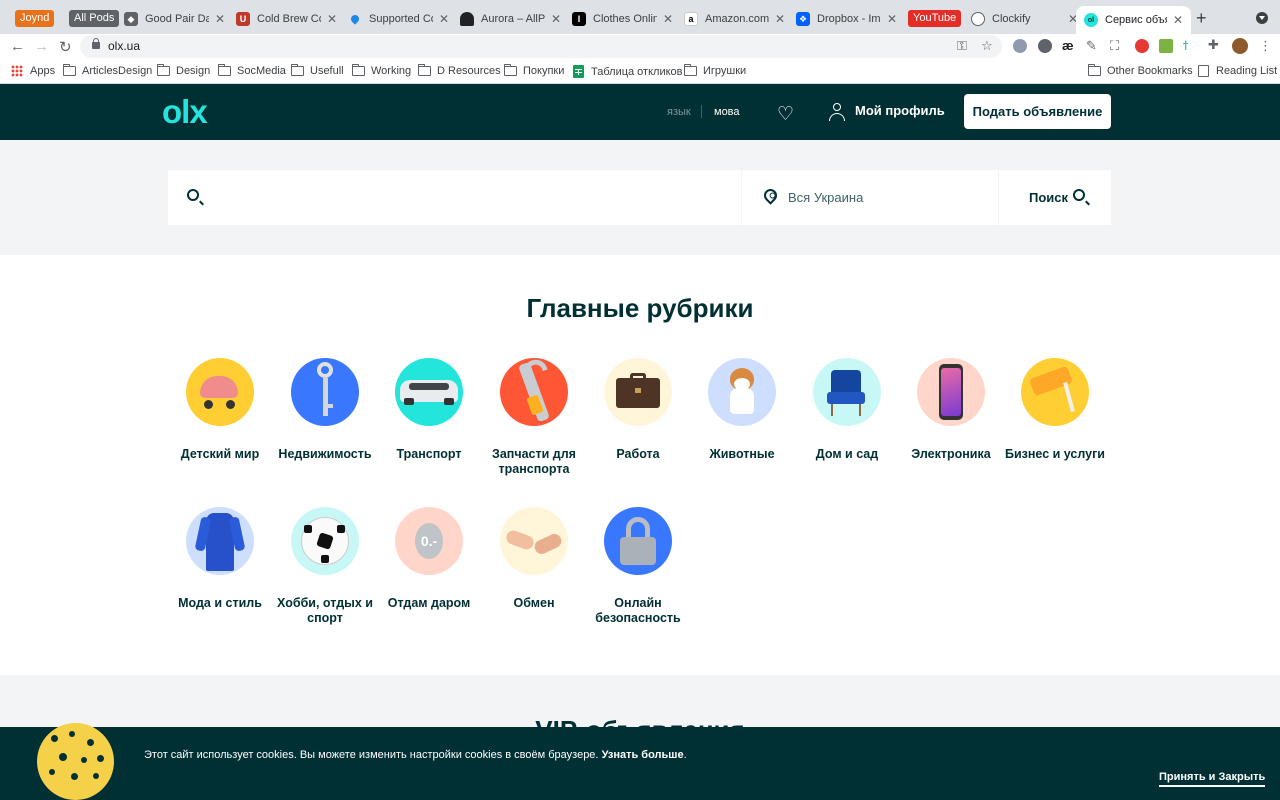 The width and height of the screenshot is (1280, 800). I want to click on back-icon: ←, so click(17, 46).